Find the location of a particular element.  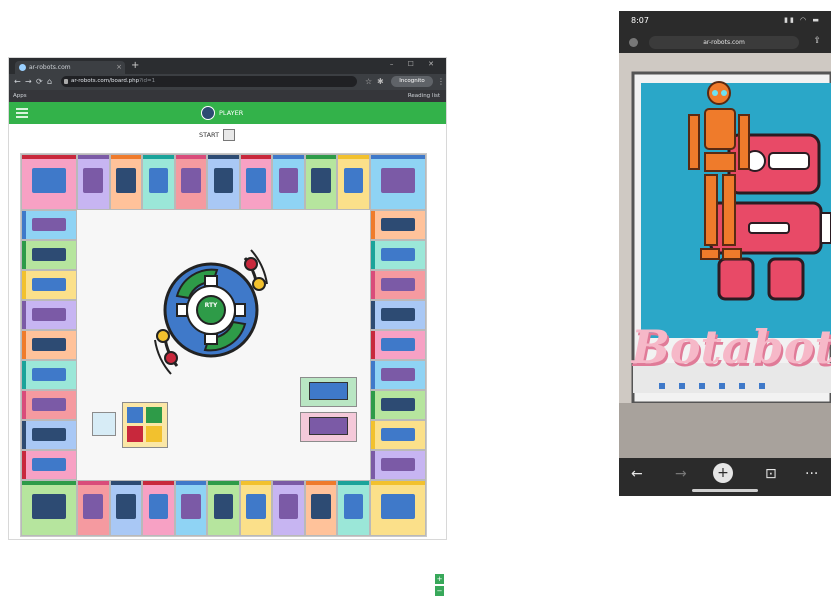

phone-url-bar: ar-robots.com ⇪ is located at coordinates (725, 42).